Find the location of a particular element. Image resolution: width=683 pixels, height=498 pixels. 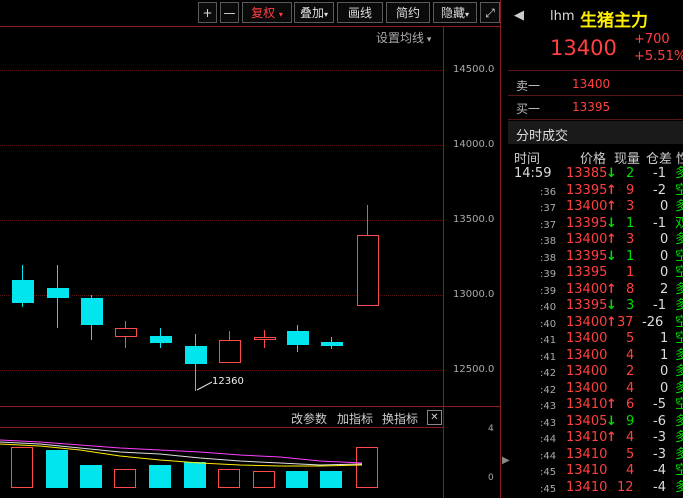

trade-row: :44 13410 ↑ 4 -3 多 is located at coordinates (595, 438).